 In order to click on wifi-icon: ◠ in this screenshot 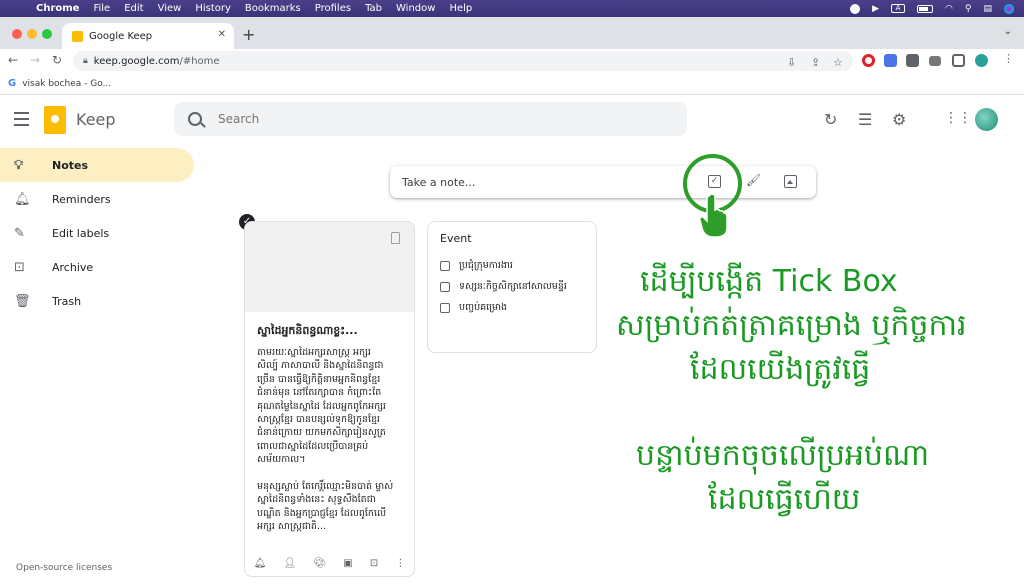, I will do `click(949, 9)`.